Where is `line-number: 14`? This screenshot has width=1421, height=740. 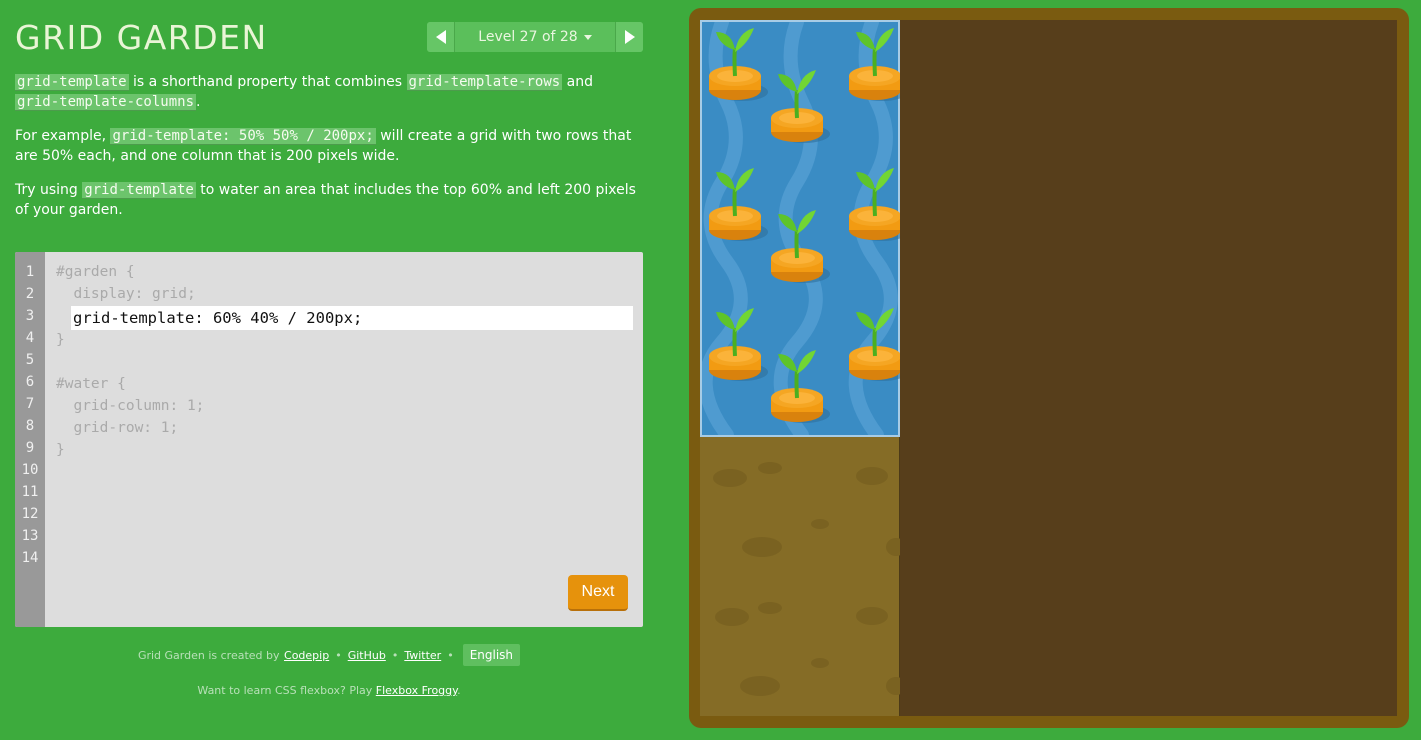
line-number: 14 is located at coordinates (30, 558).